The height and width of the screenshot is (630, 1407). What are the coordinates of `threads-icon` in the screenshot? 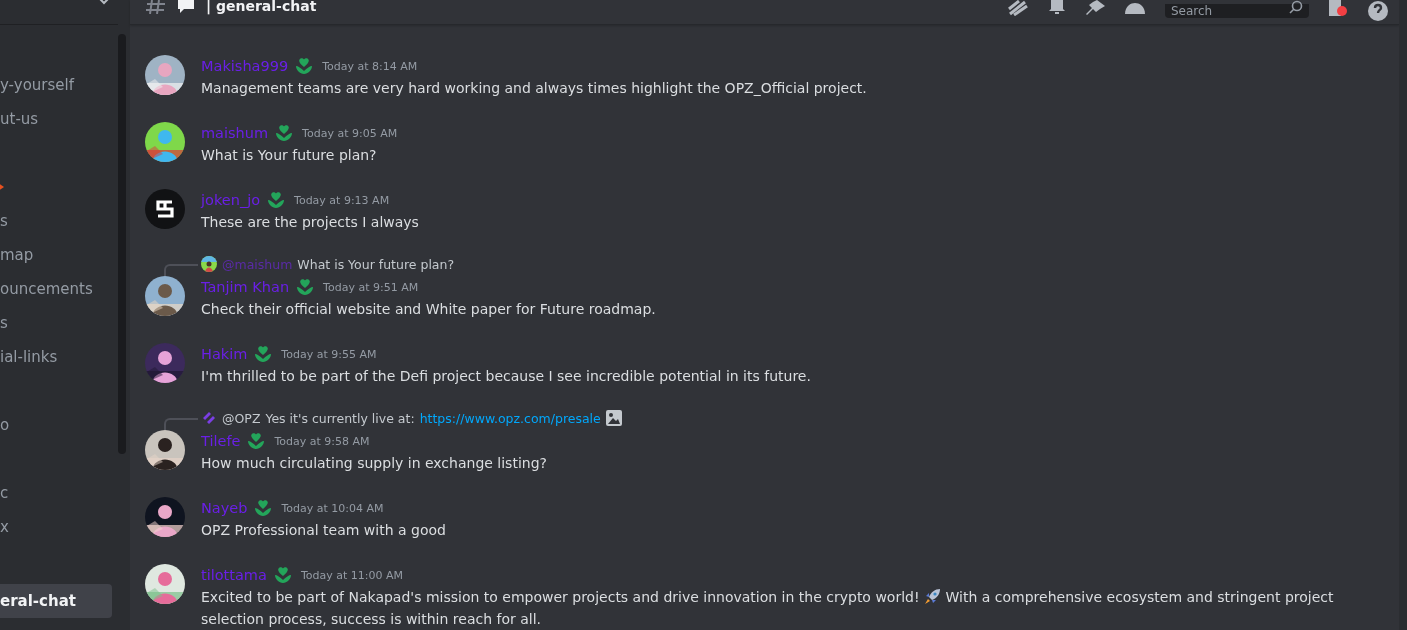 It's located at (1018, 8).